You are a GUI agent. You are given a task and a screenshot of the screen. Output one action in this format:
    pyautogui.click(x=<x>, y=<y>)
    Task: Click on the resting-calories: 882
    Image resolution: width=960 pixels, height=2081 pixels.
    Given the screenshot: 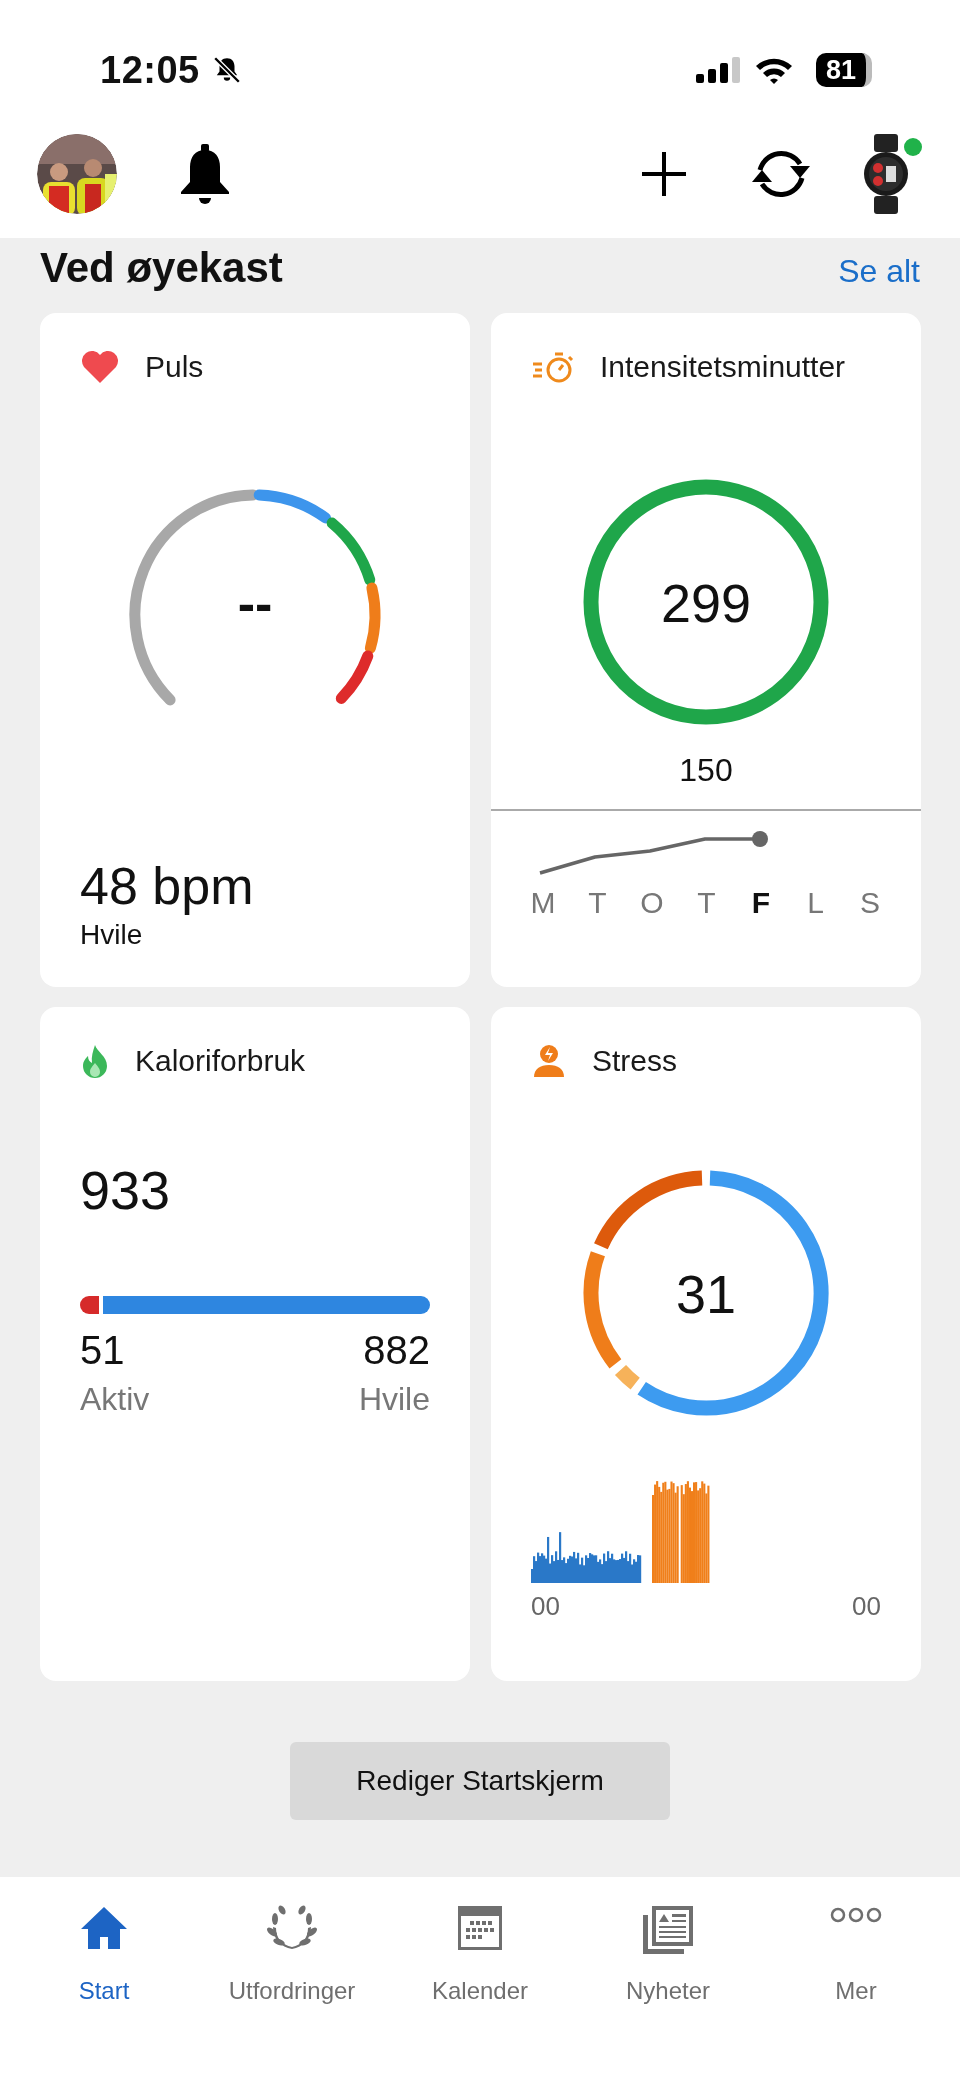 What is the action you would take?
    pyautogui.click(x=396, y=1351)
    